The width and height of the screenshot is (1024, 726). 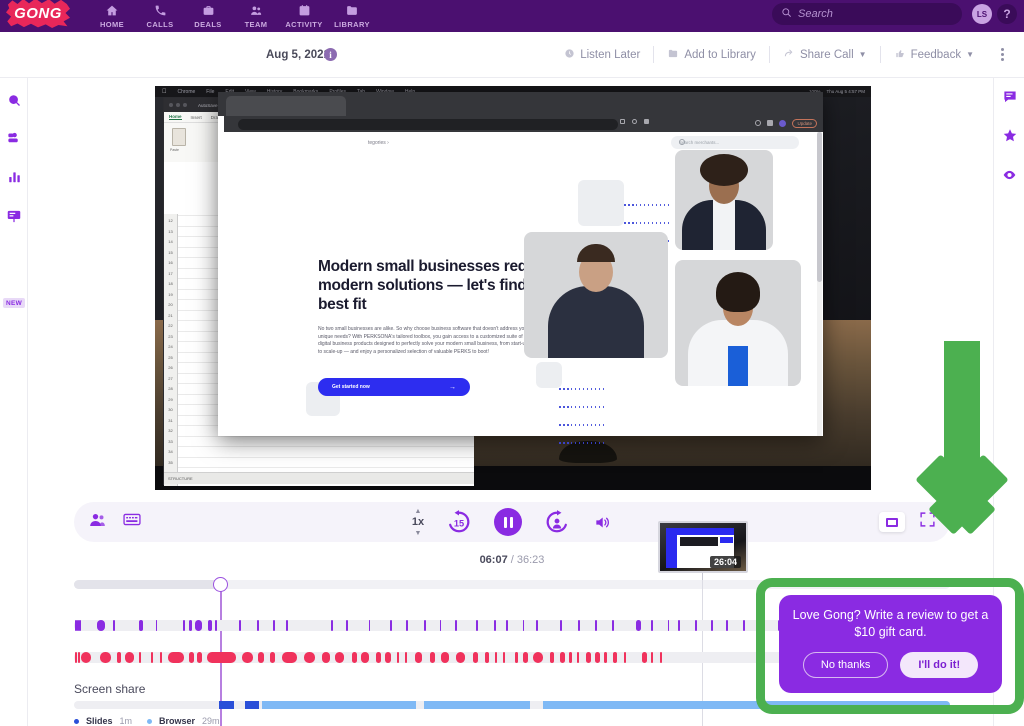 I want to click on profile-avatar-icon, so click(x=783, y=123).